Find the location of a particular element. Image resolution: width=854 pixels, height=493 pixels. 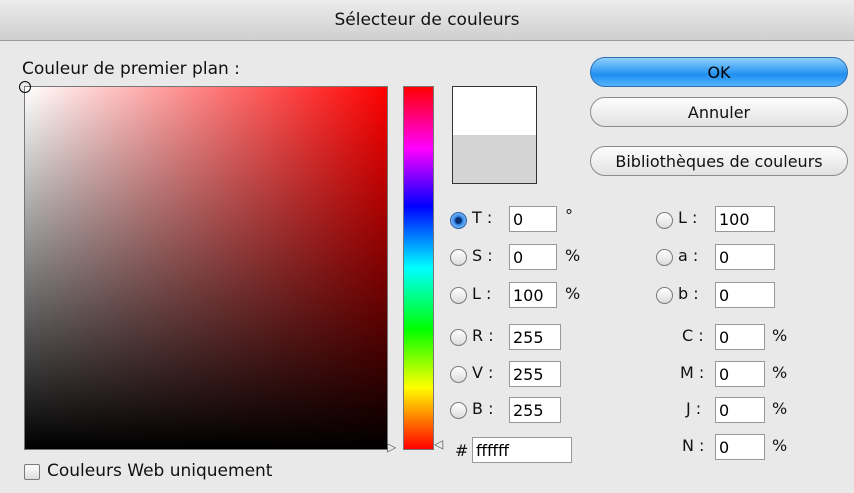

brightness-radio is located at coordinates (458, 295).